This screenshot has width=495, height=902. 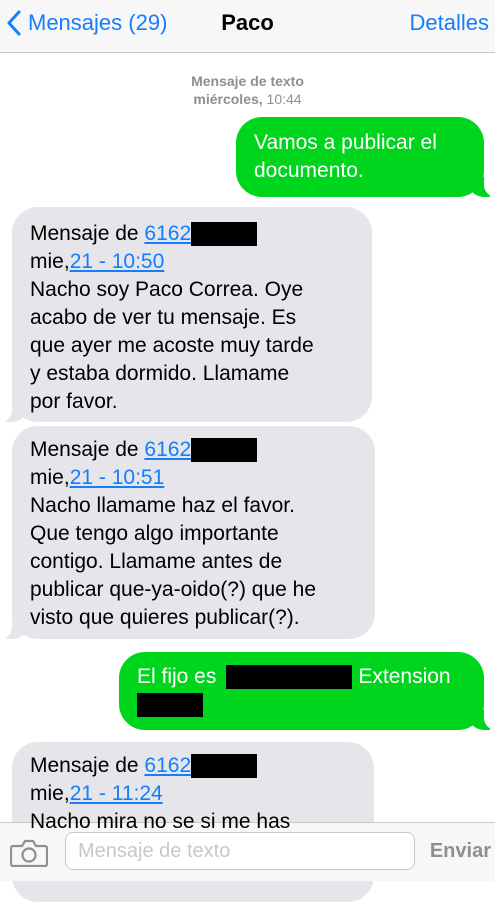 I want to click on date-link: 21 - 11:24, so click(x=116, y=793).